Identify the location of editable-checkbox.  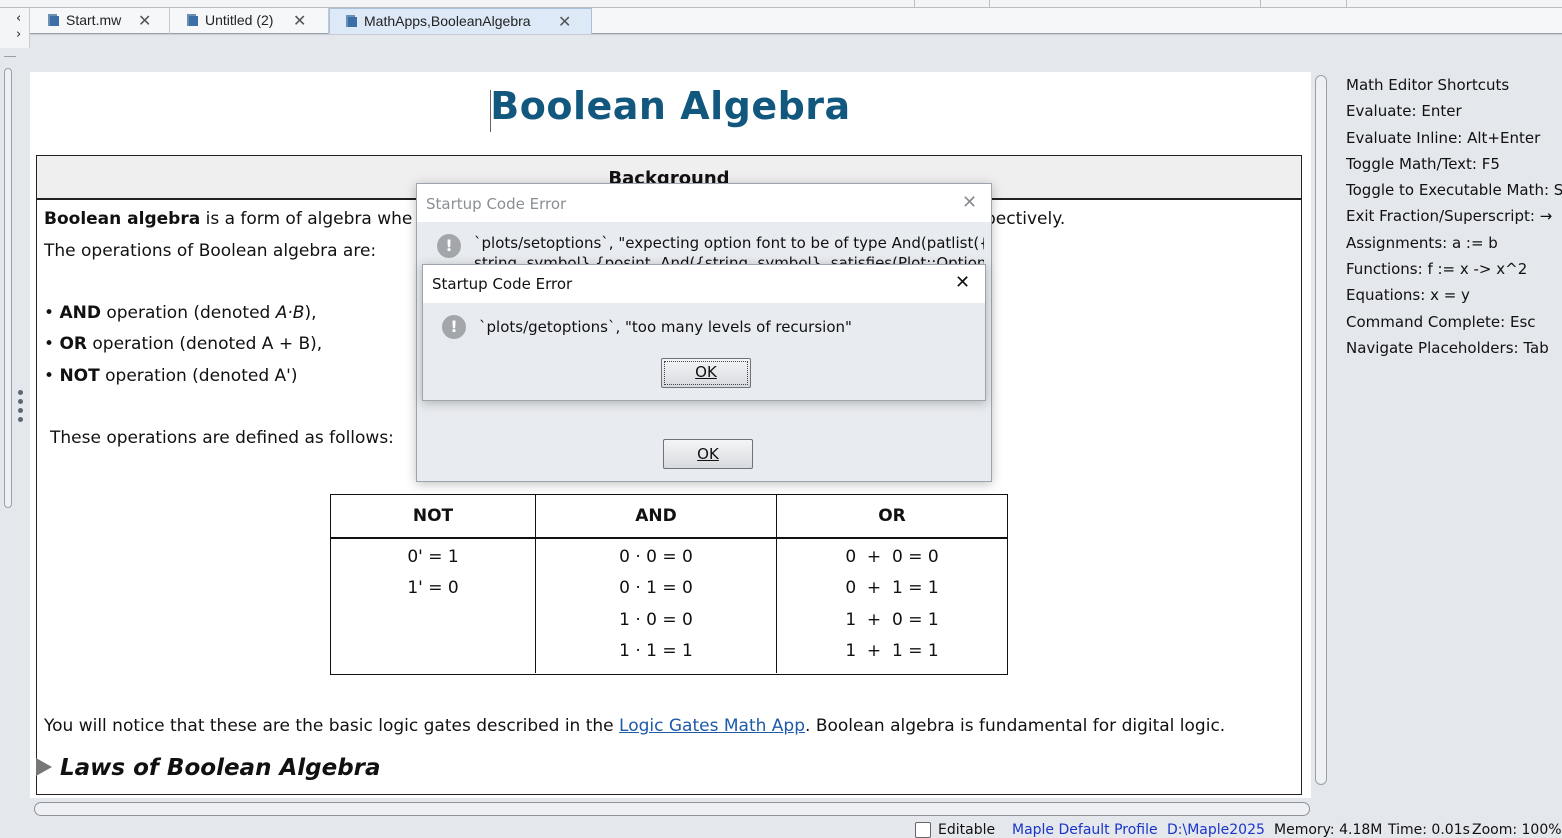
(923, 830).